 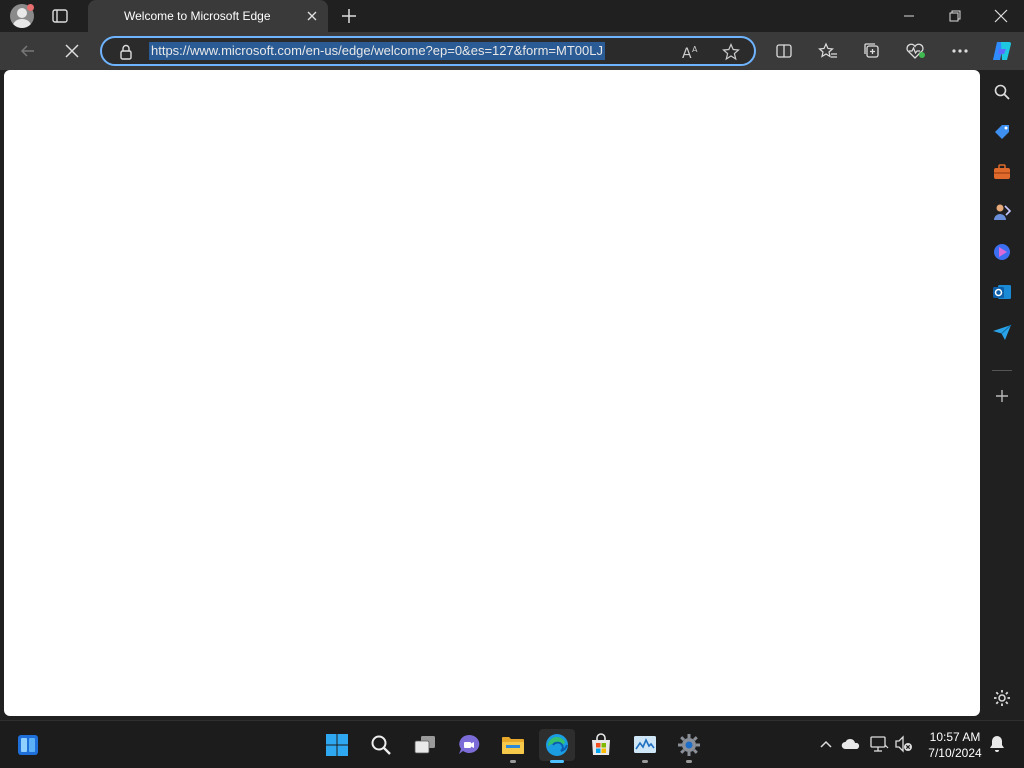 What do you see at coordinates (904, 744) in the screenshot?
I see `volume-muted-icon` at bounding box center [904, 744].